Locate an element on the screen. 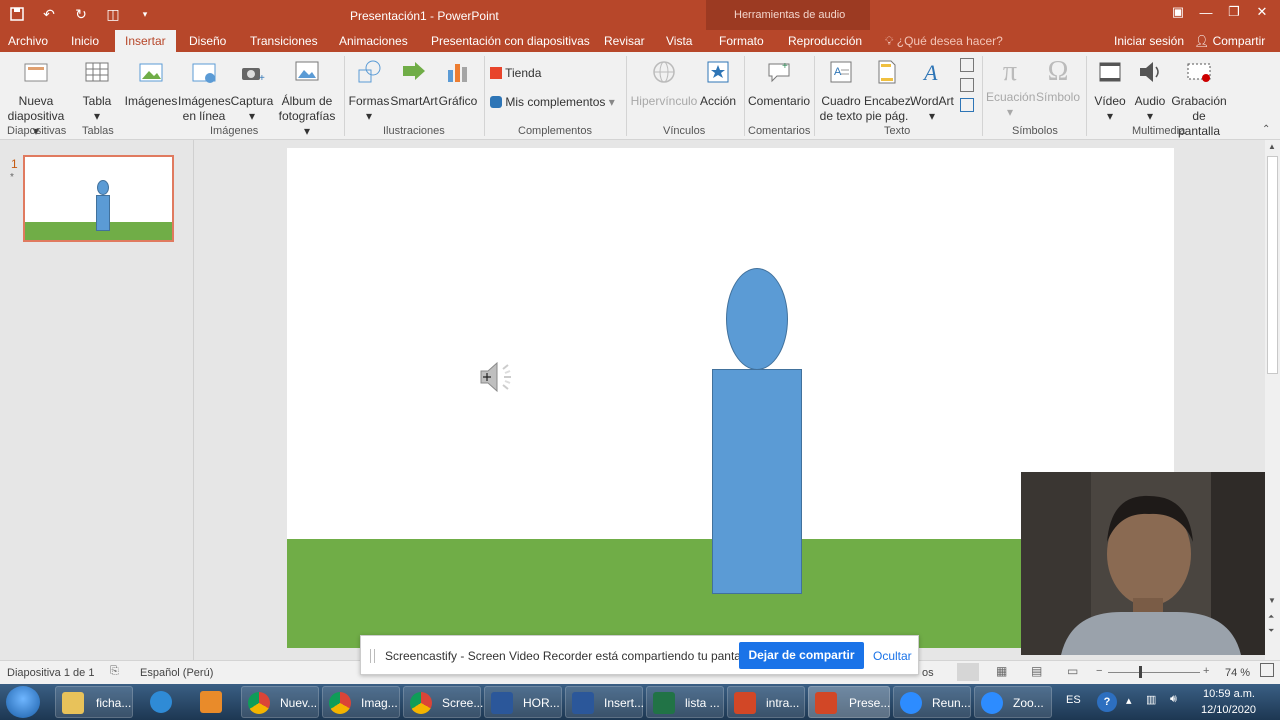  volume-icon: 🔊︎ is located at coordinates (1173, 699).